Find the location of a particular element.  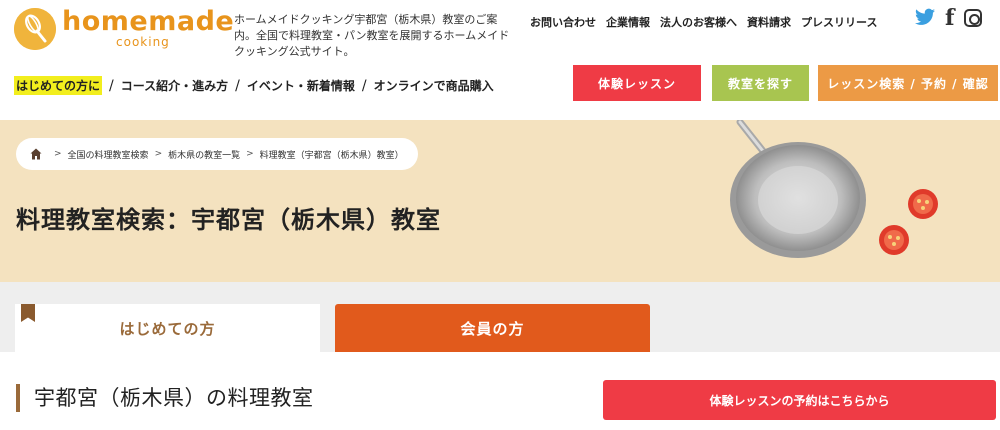

section-title: 宇都宮（栃木県）の料理教室 is located at coordinates (165, 398).